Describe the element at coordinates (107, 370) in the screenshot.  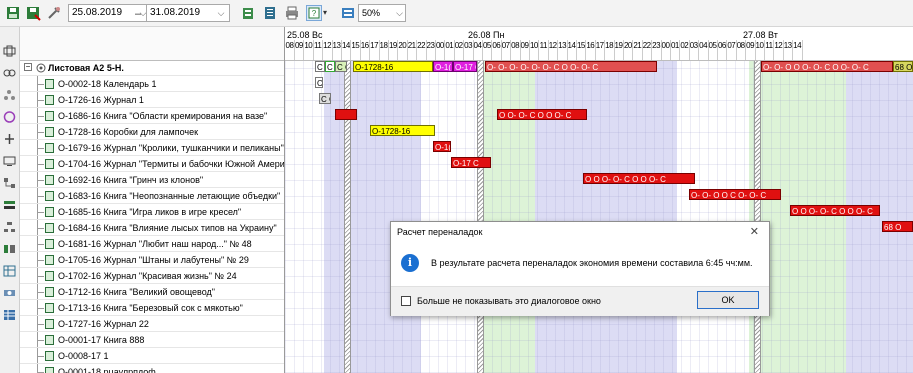
I see `tree-item-label: О-0001-18 рцаулрпдоф` at that location.